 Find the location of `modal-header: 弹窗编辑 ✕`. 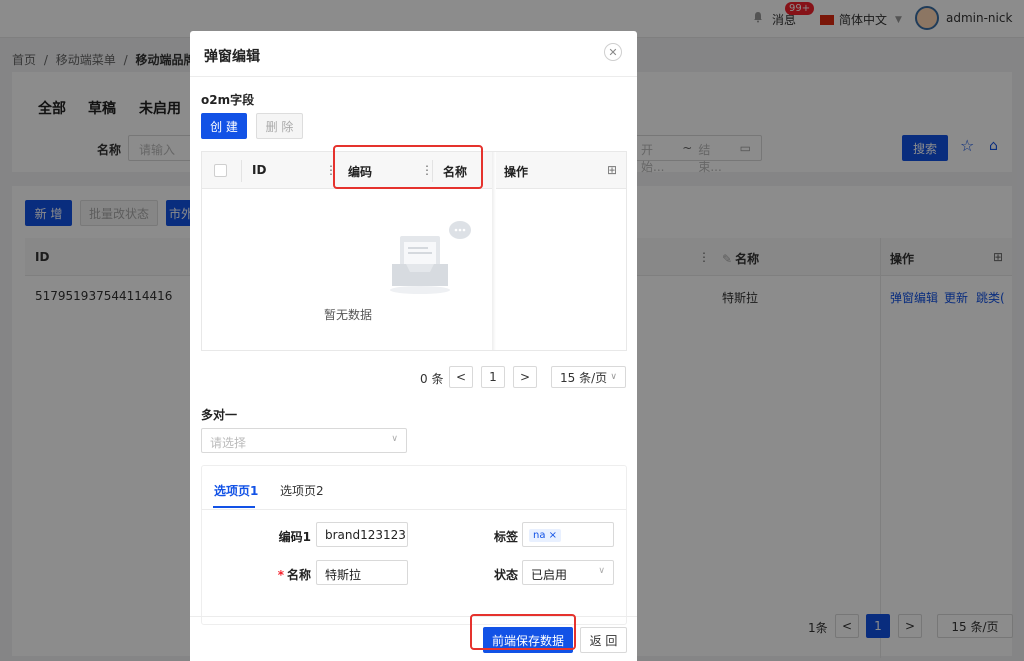

modal-header: 弹窗编辑 ✕ is located at coordinates (413, 54).